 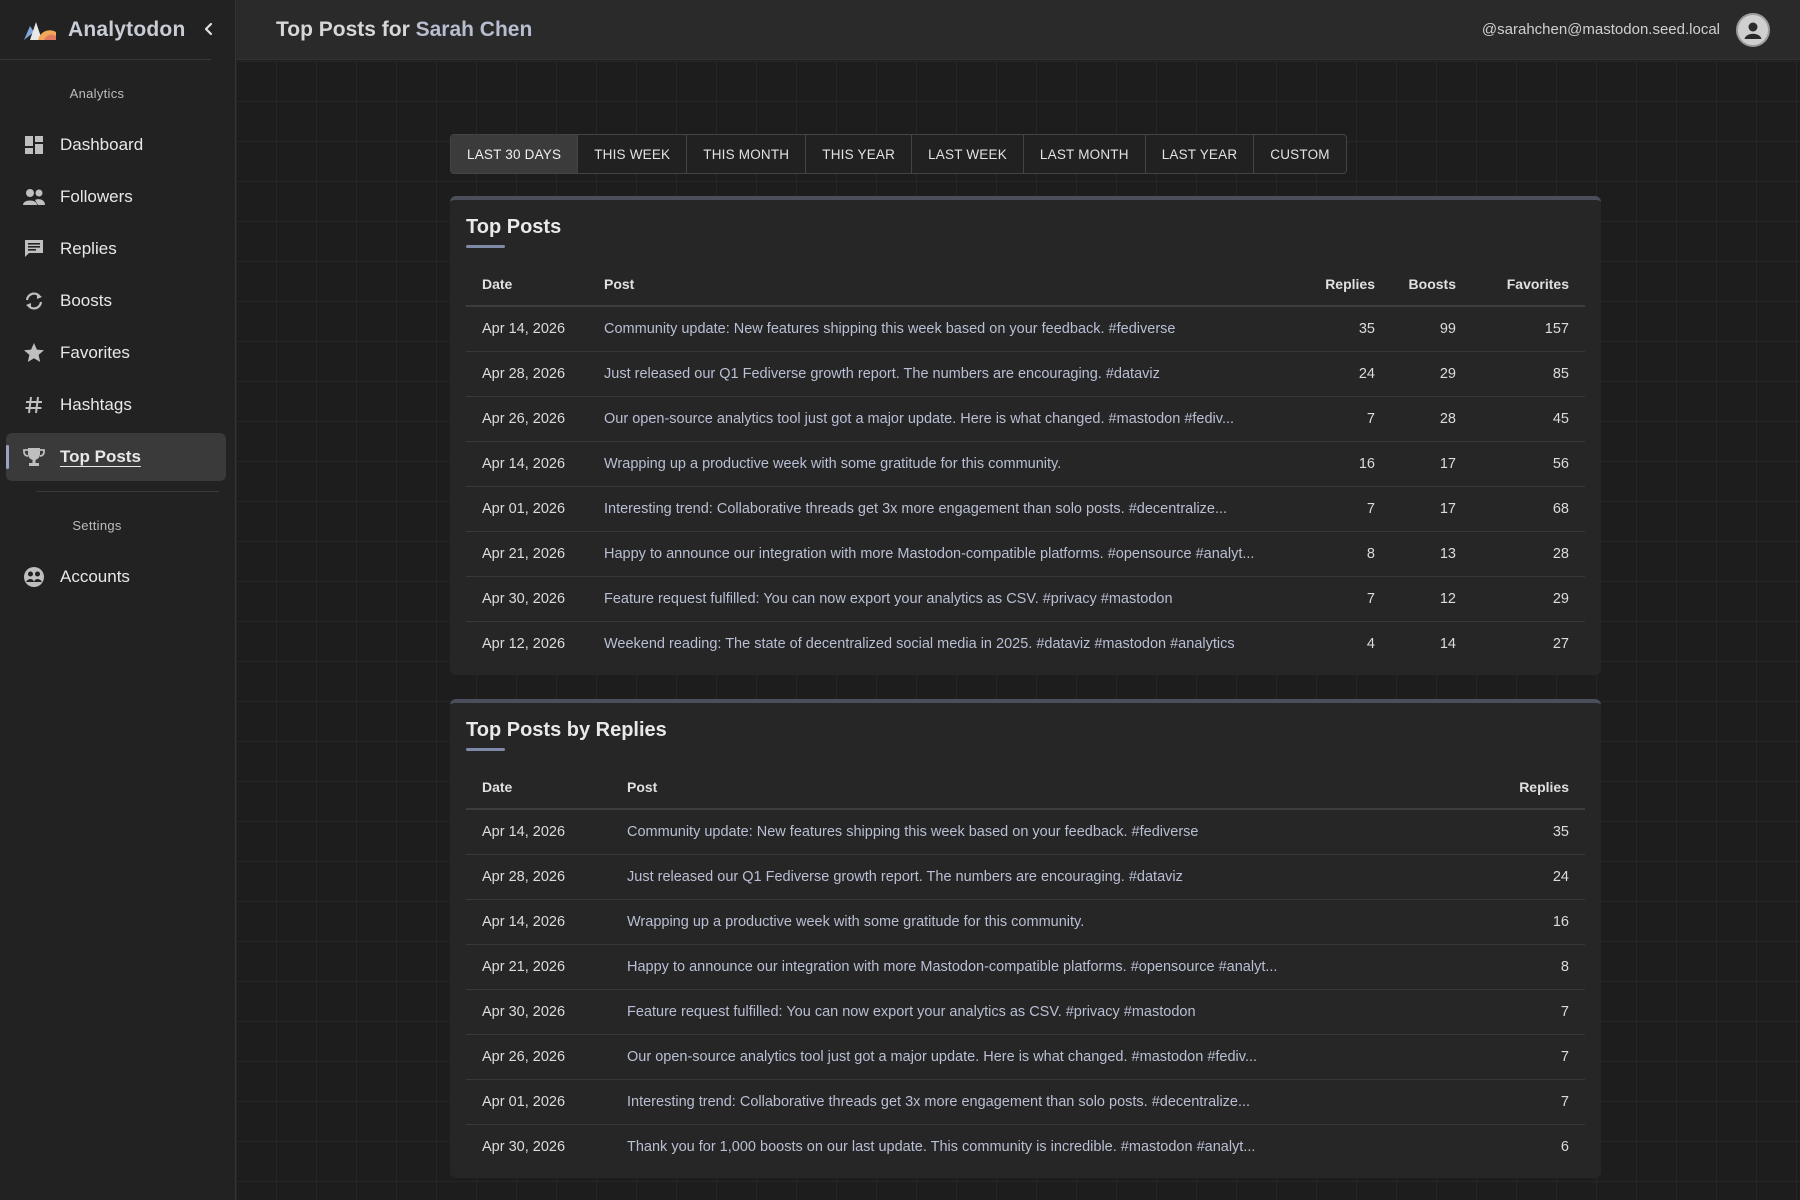 What do you see at coordinates (1753, 29) in the screenshot?
I see `avatar` at bounding box center [1753, 29].